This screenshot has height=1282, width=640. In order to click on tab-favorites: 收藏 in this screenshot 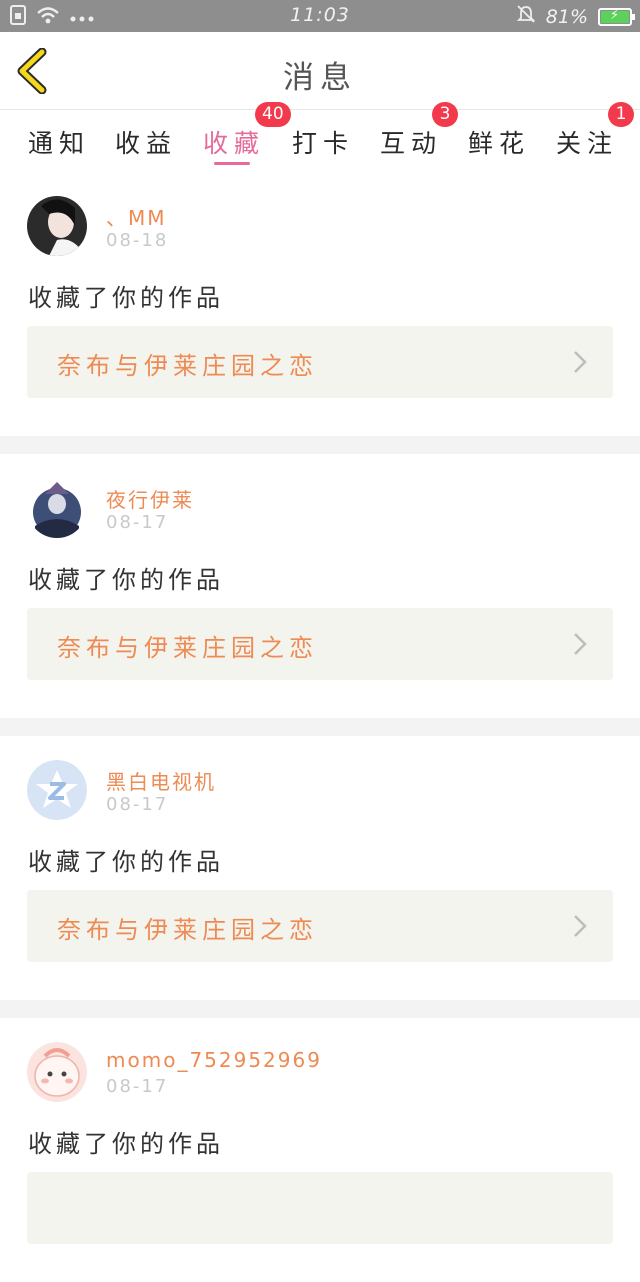, I will do `click(234, 142)`.